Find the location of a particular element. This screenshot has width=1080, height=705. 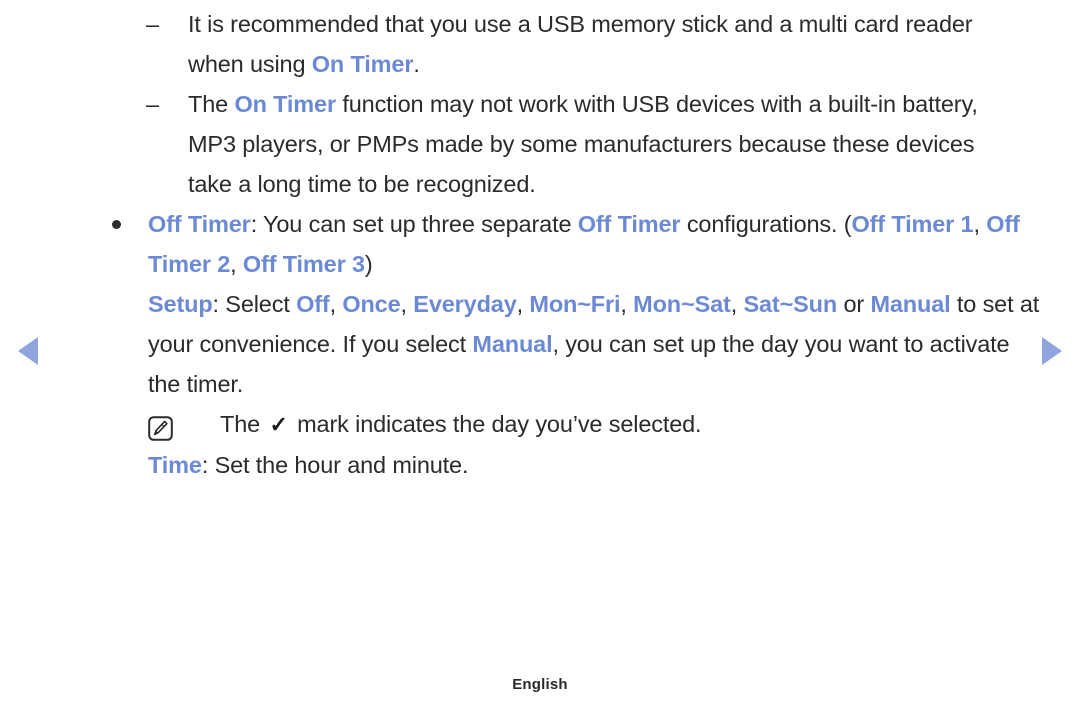

body-text: . is located at coordinates (416, 64).